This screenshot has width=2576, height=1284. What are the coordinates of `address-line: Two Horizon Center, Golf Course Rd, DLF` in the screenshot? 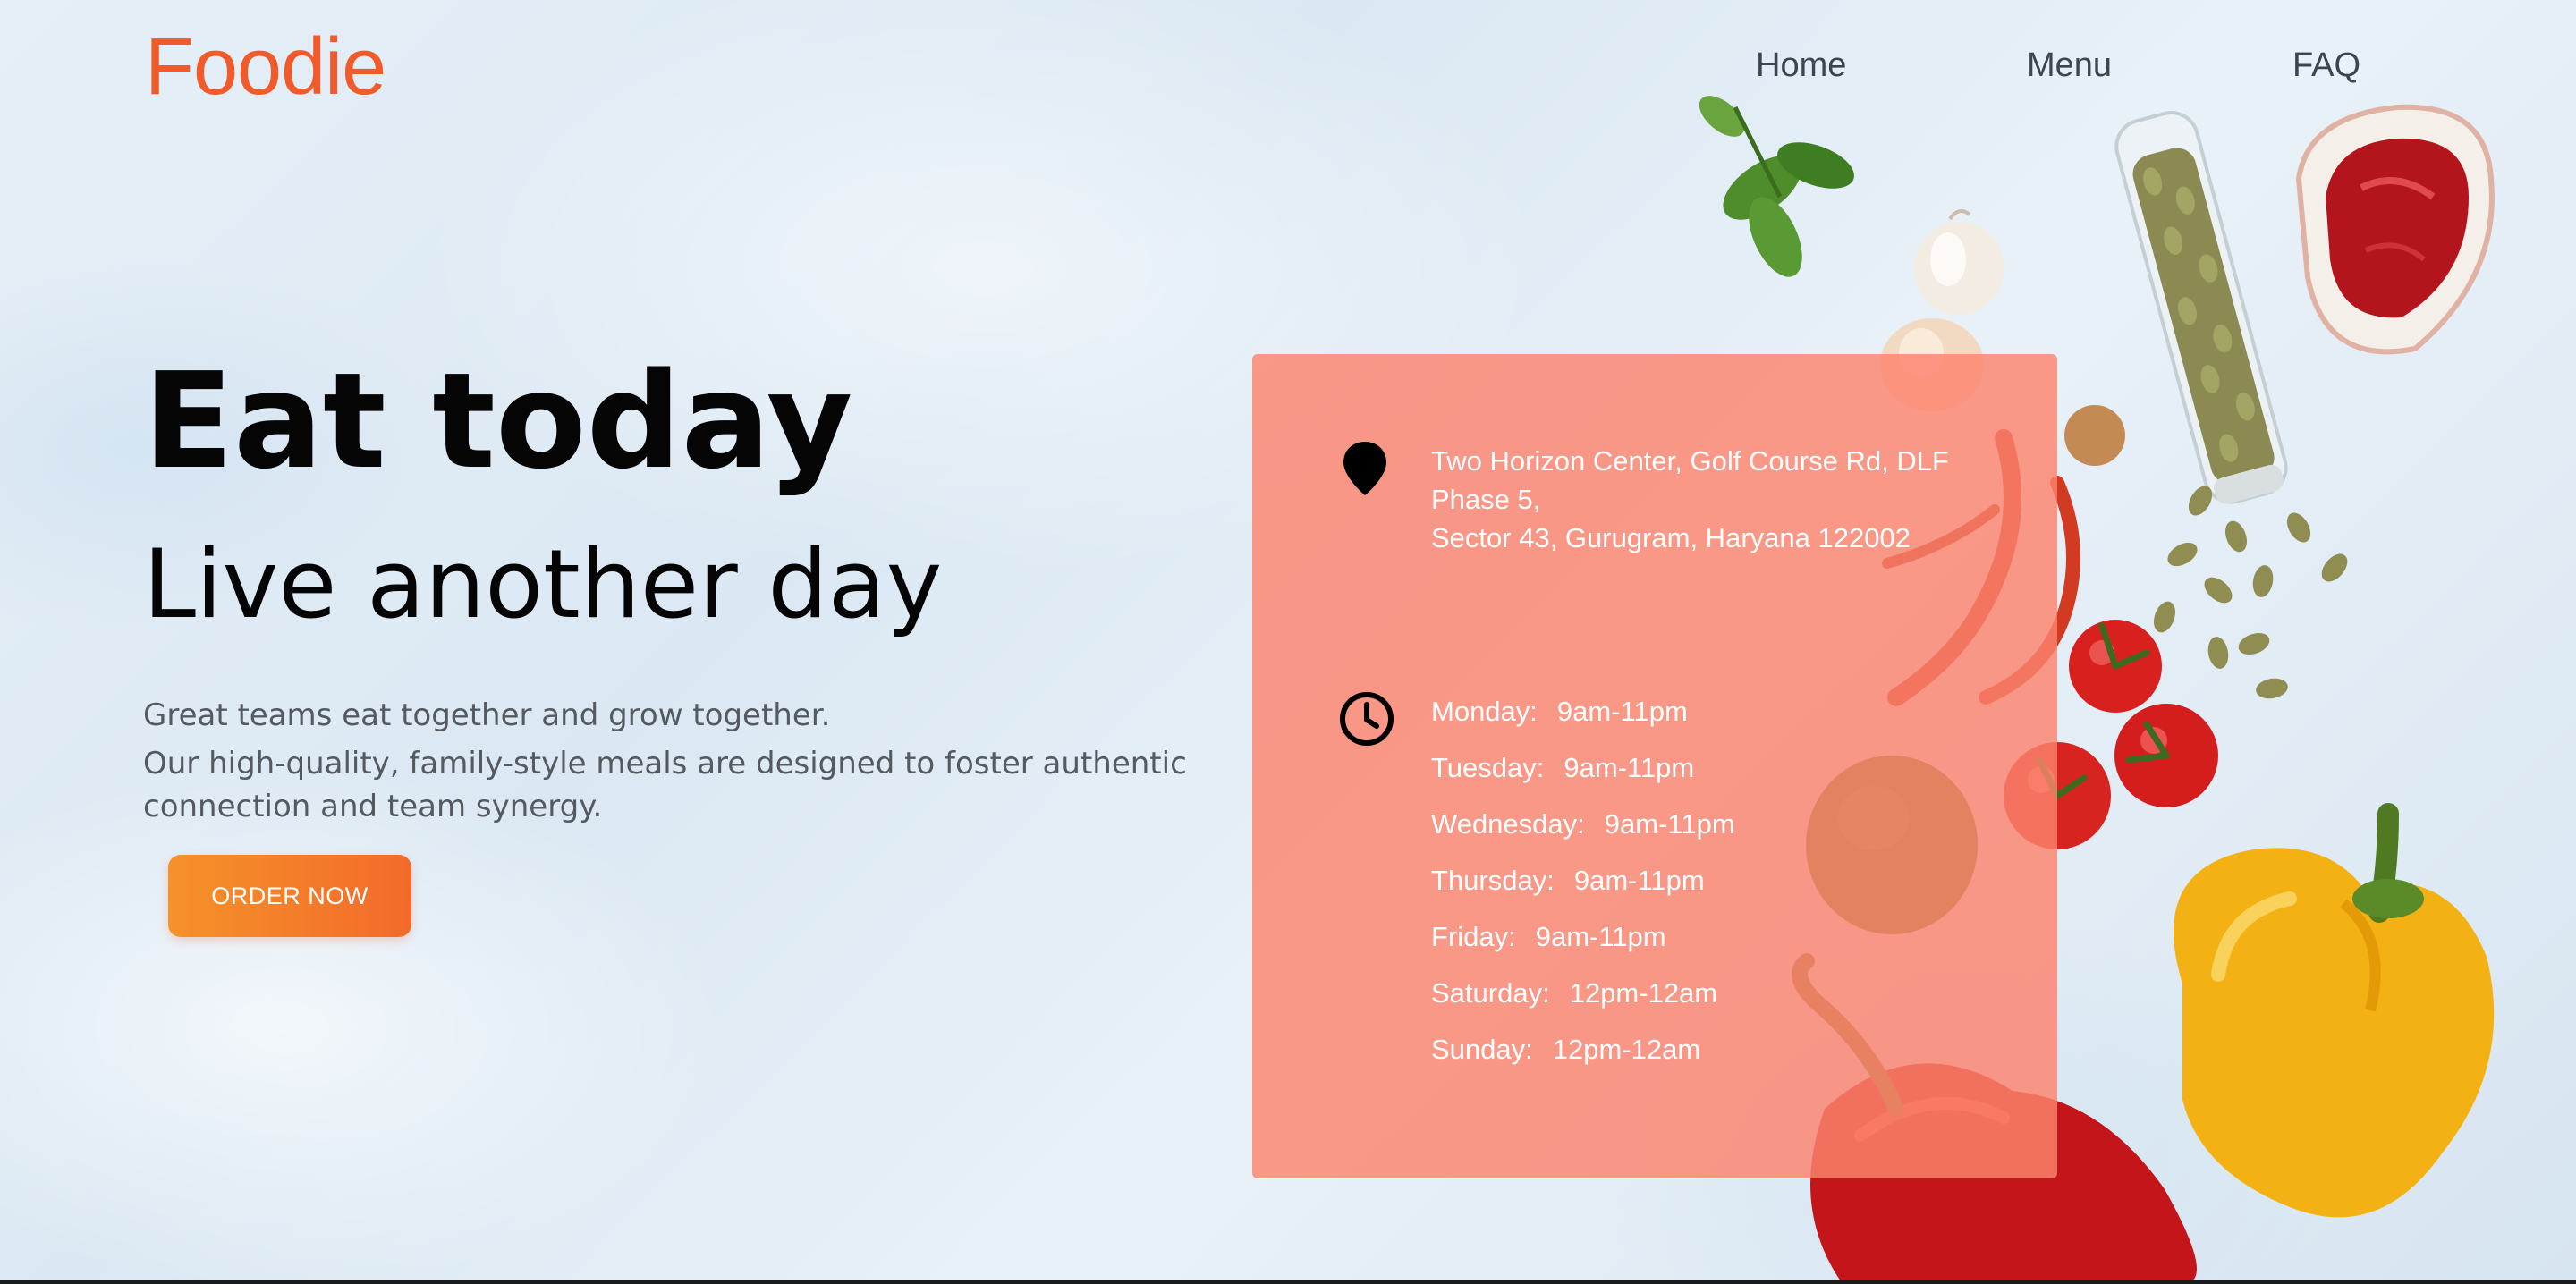 It's located at (1690, 461).